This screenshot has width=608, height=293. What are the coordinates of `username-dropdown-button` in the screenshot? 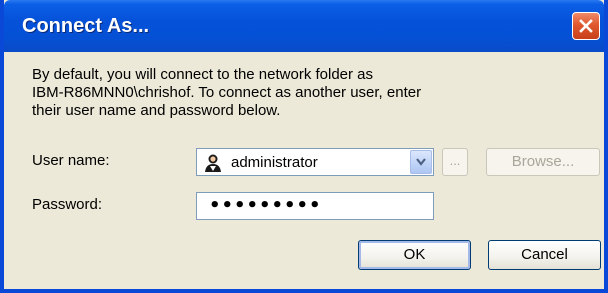 It's located at (421, 162).